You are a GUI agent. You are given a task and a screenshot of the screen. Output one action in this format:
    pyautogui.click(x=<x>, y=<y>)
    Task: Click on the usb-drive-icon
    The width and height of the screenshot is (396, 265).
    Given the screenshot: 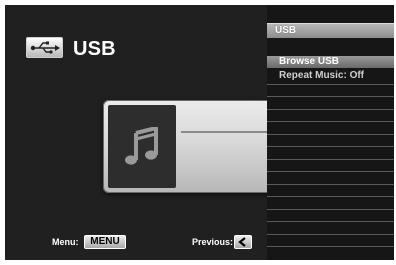 What is the action you would take?
    pyautogui.click(x=44, y=47)
    